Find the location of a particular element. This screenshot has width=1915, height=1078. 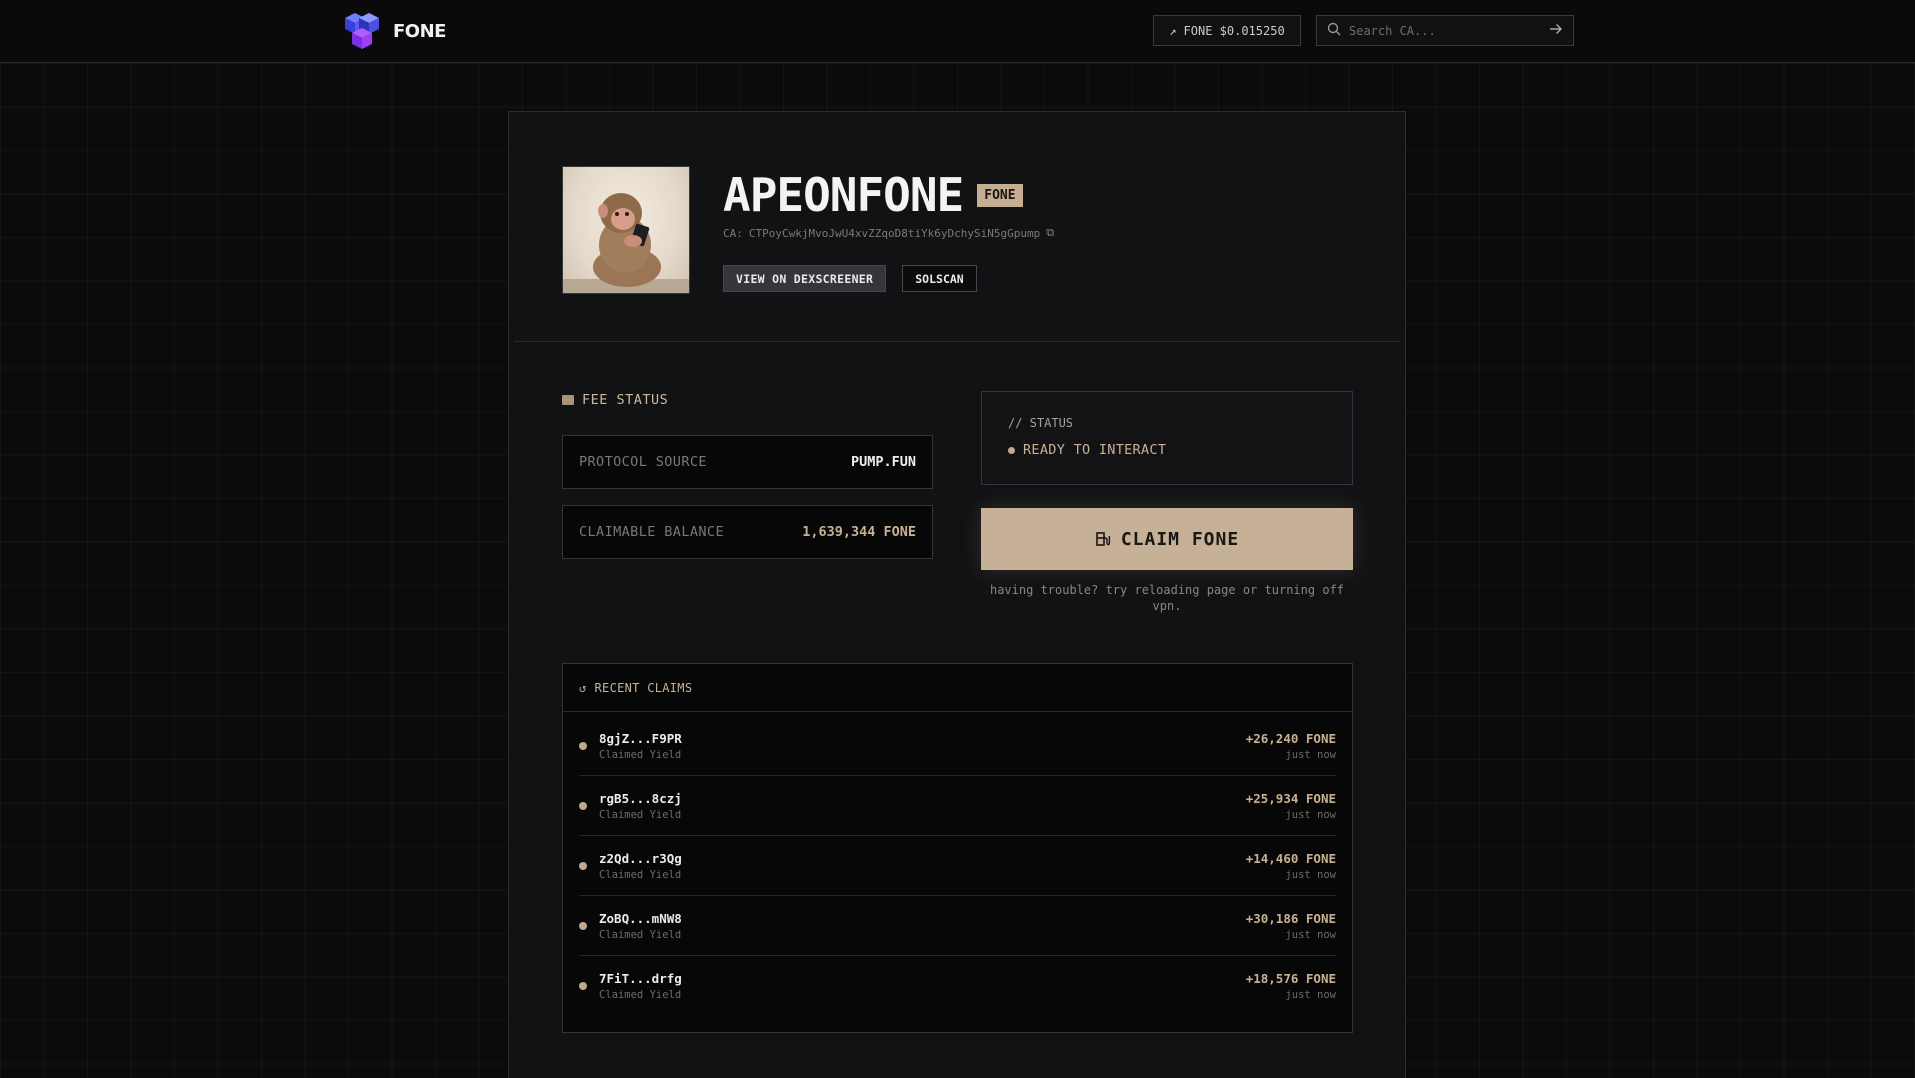

token-name: APEONFONE is located at coordinates (843, 195).